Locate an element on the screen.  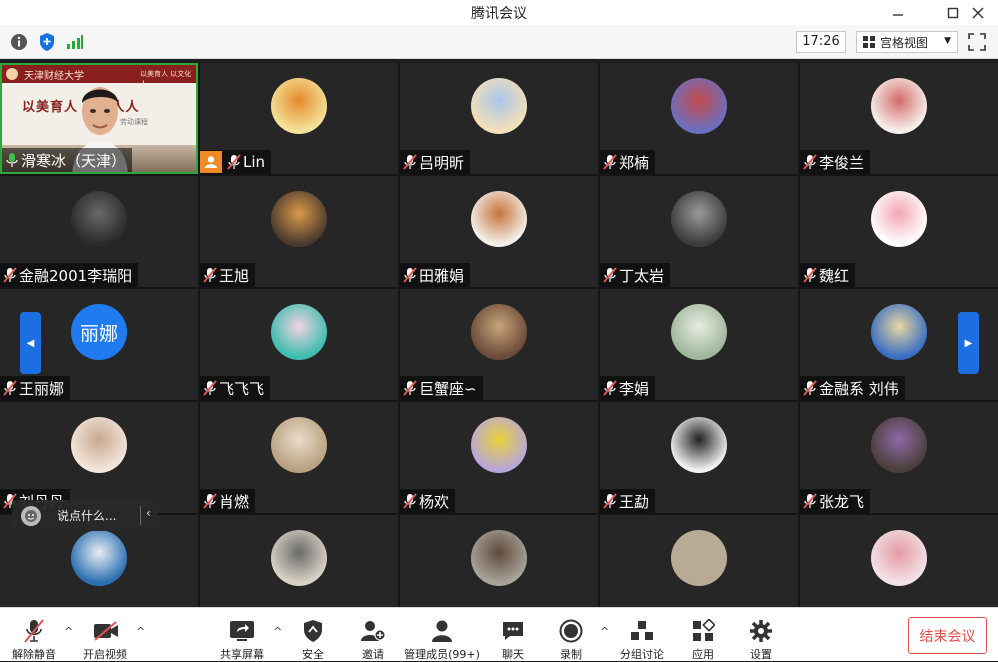
participant-tile: 魏红 is located at coordinates (899, 231).